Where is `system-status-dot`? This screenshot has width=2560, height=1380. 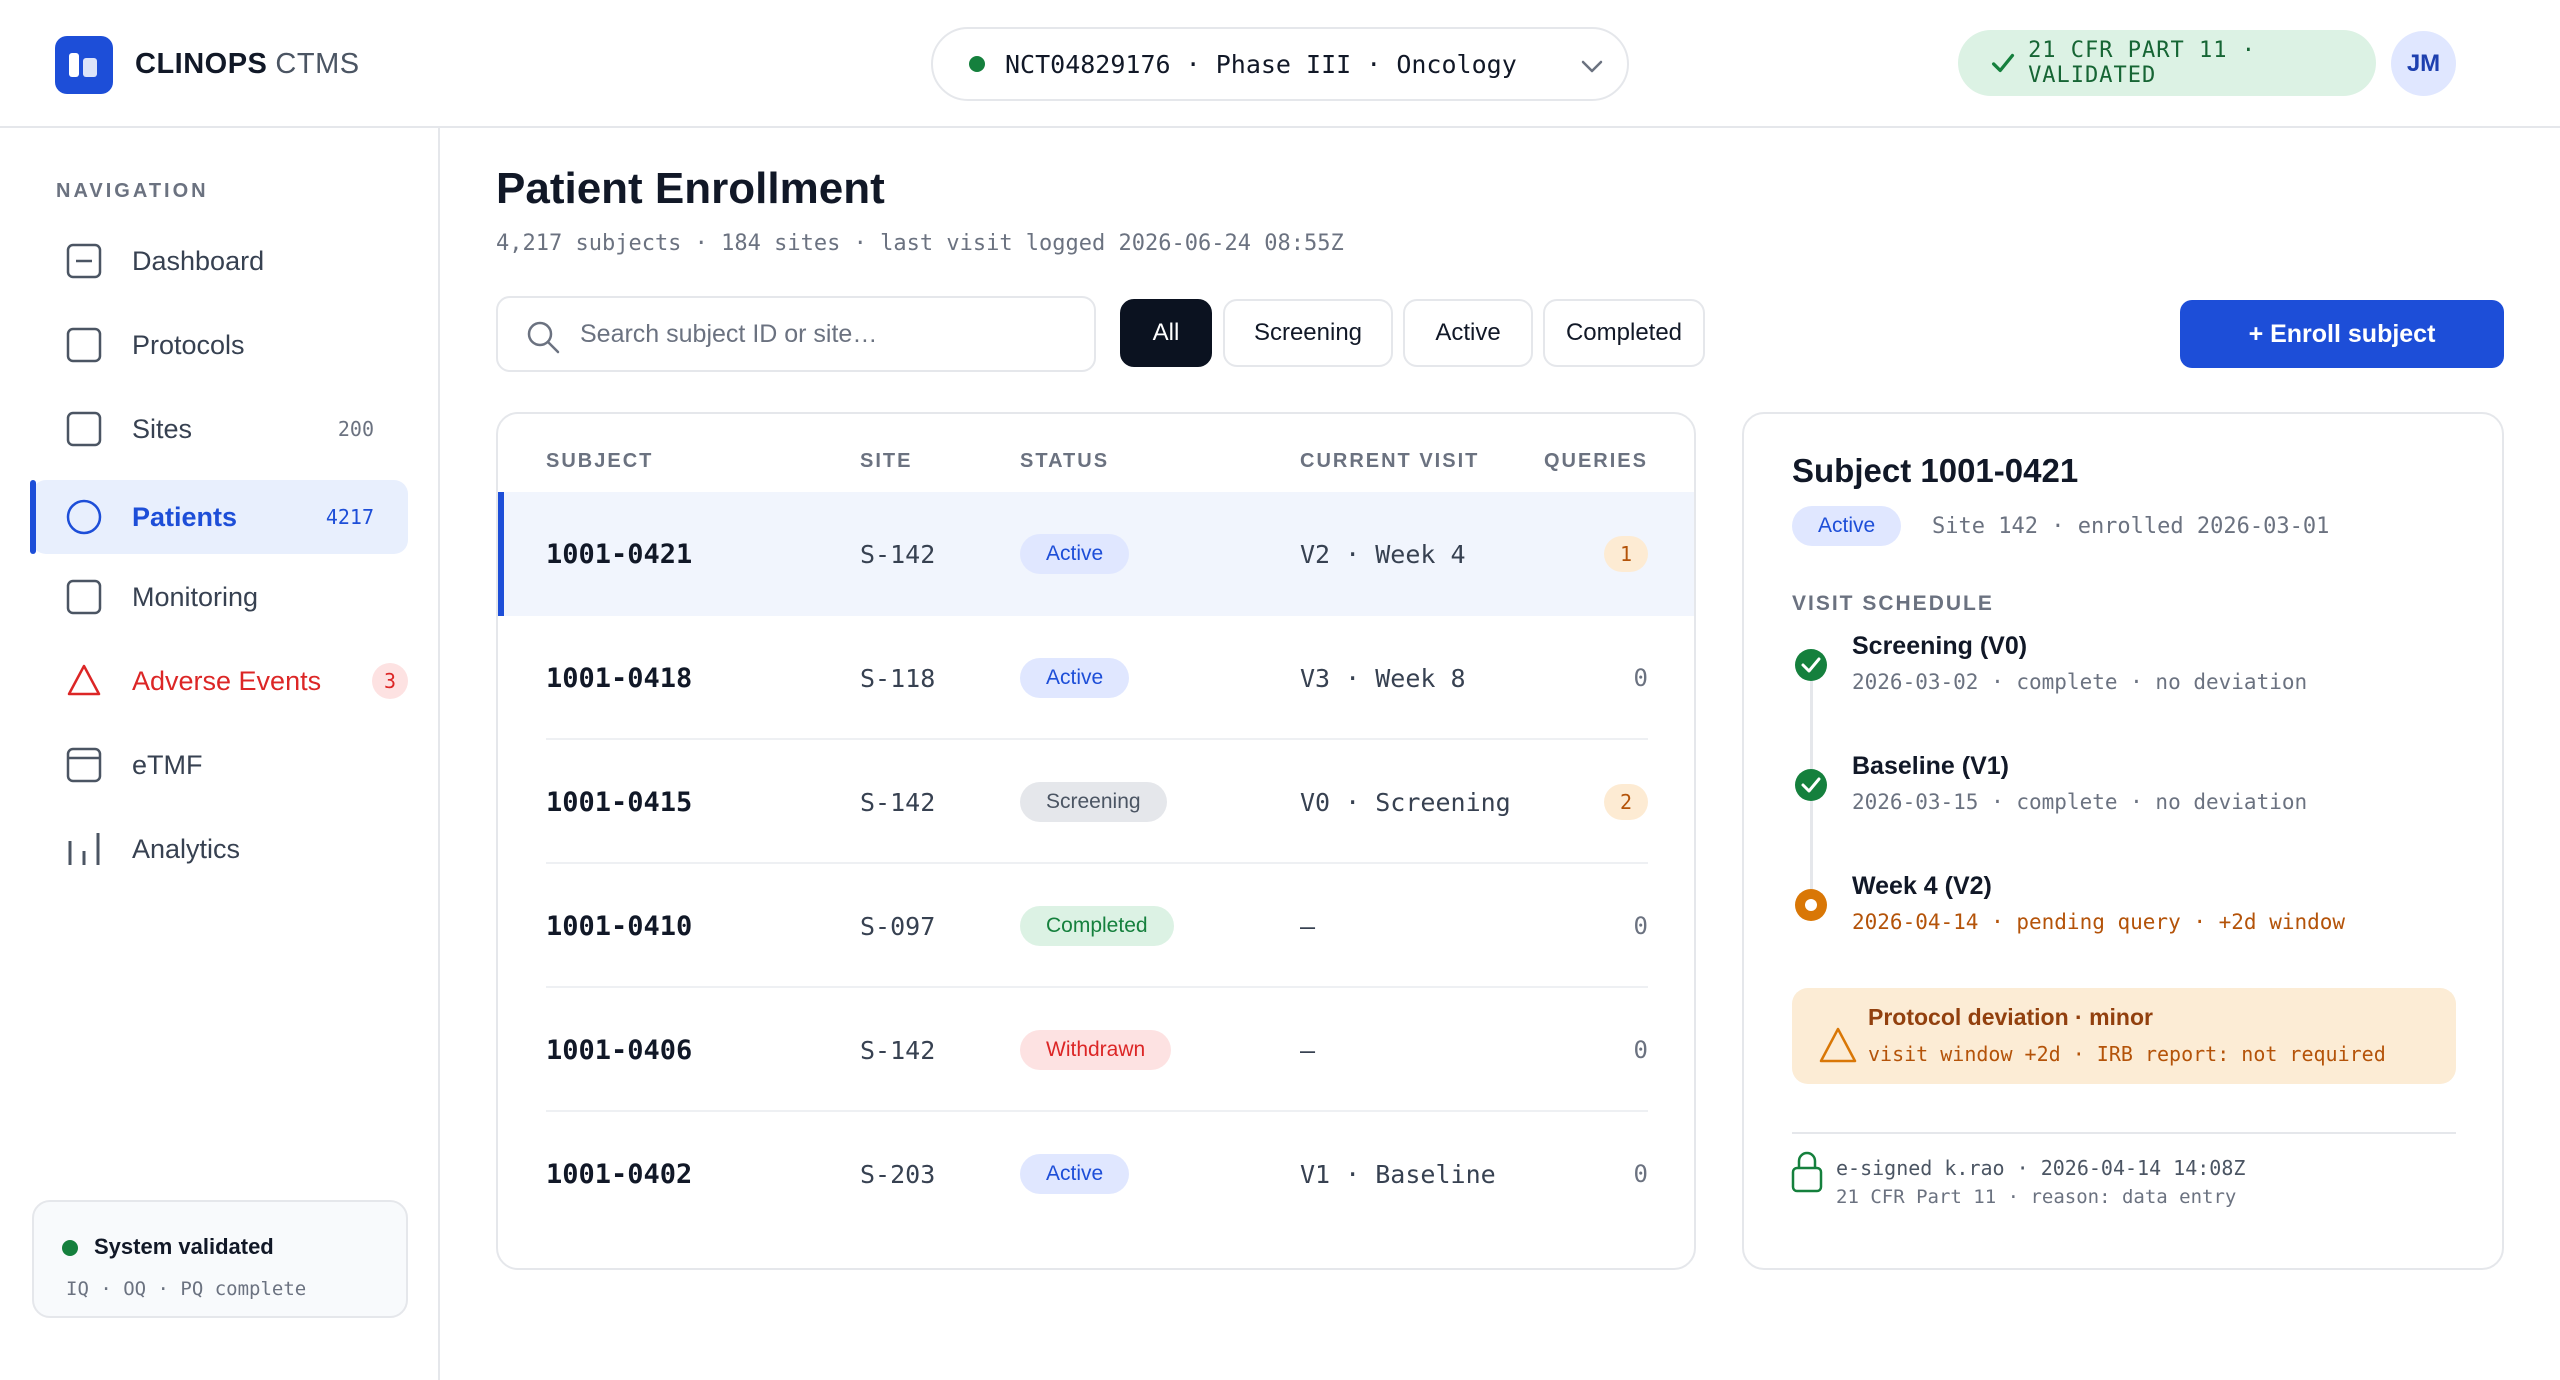
system-status-dot is located at coordinates (70, 1248).